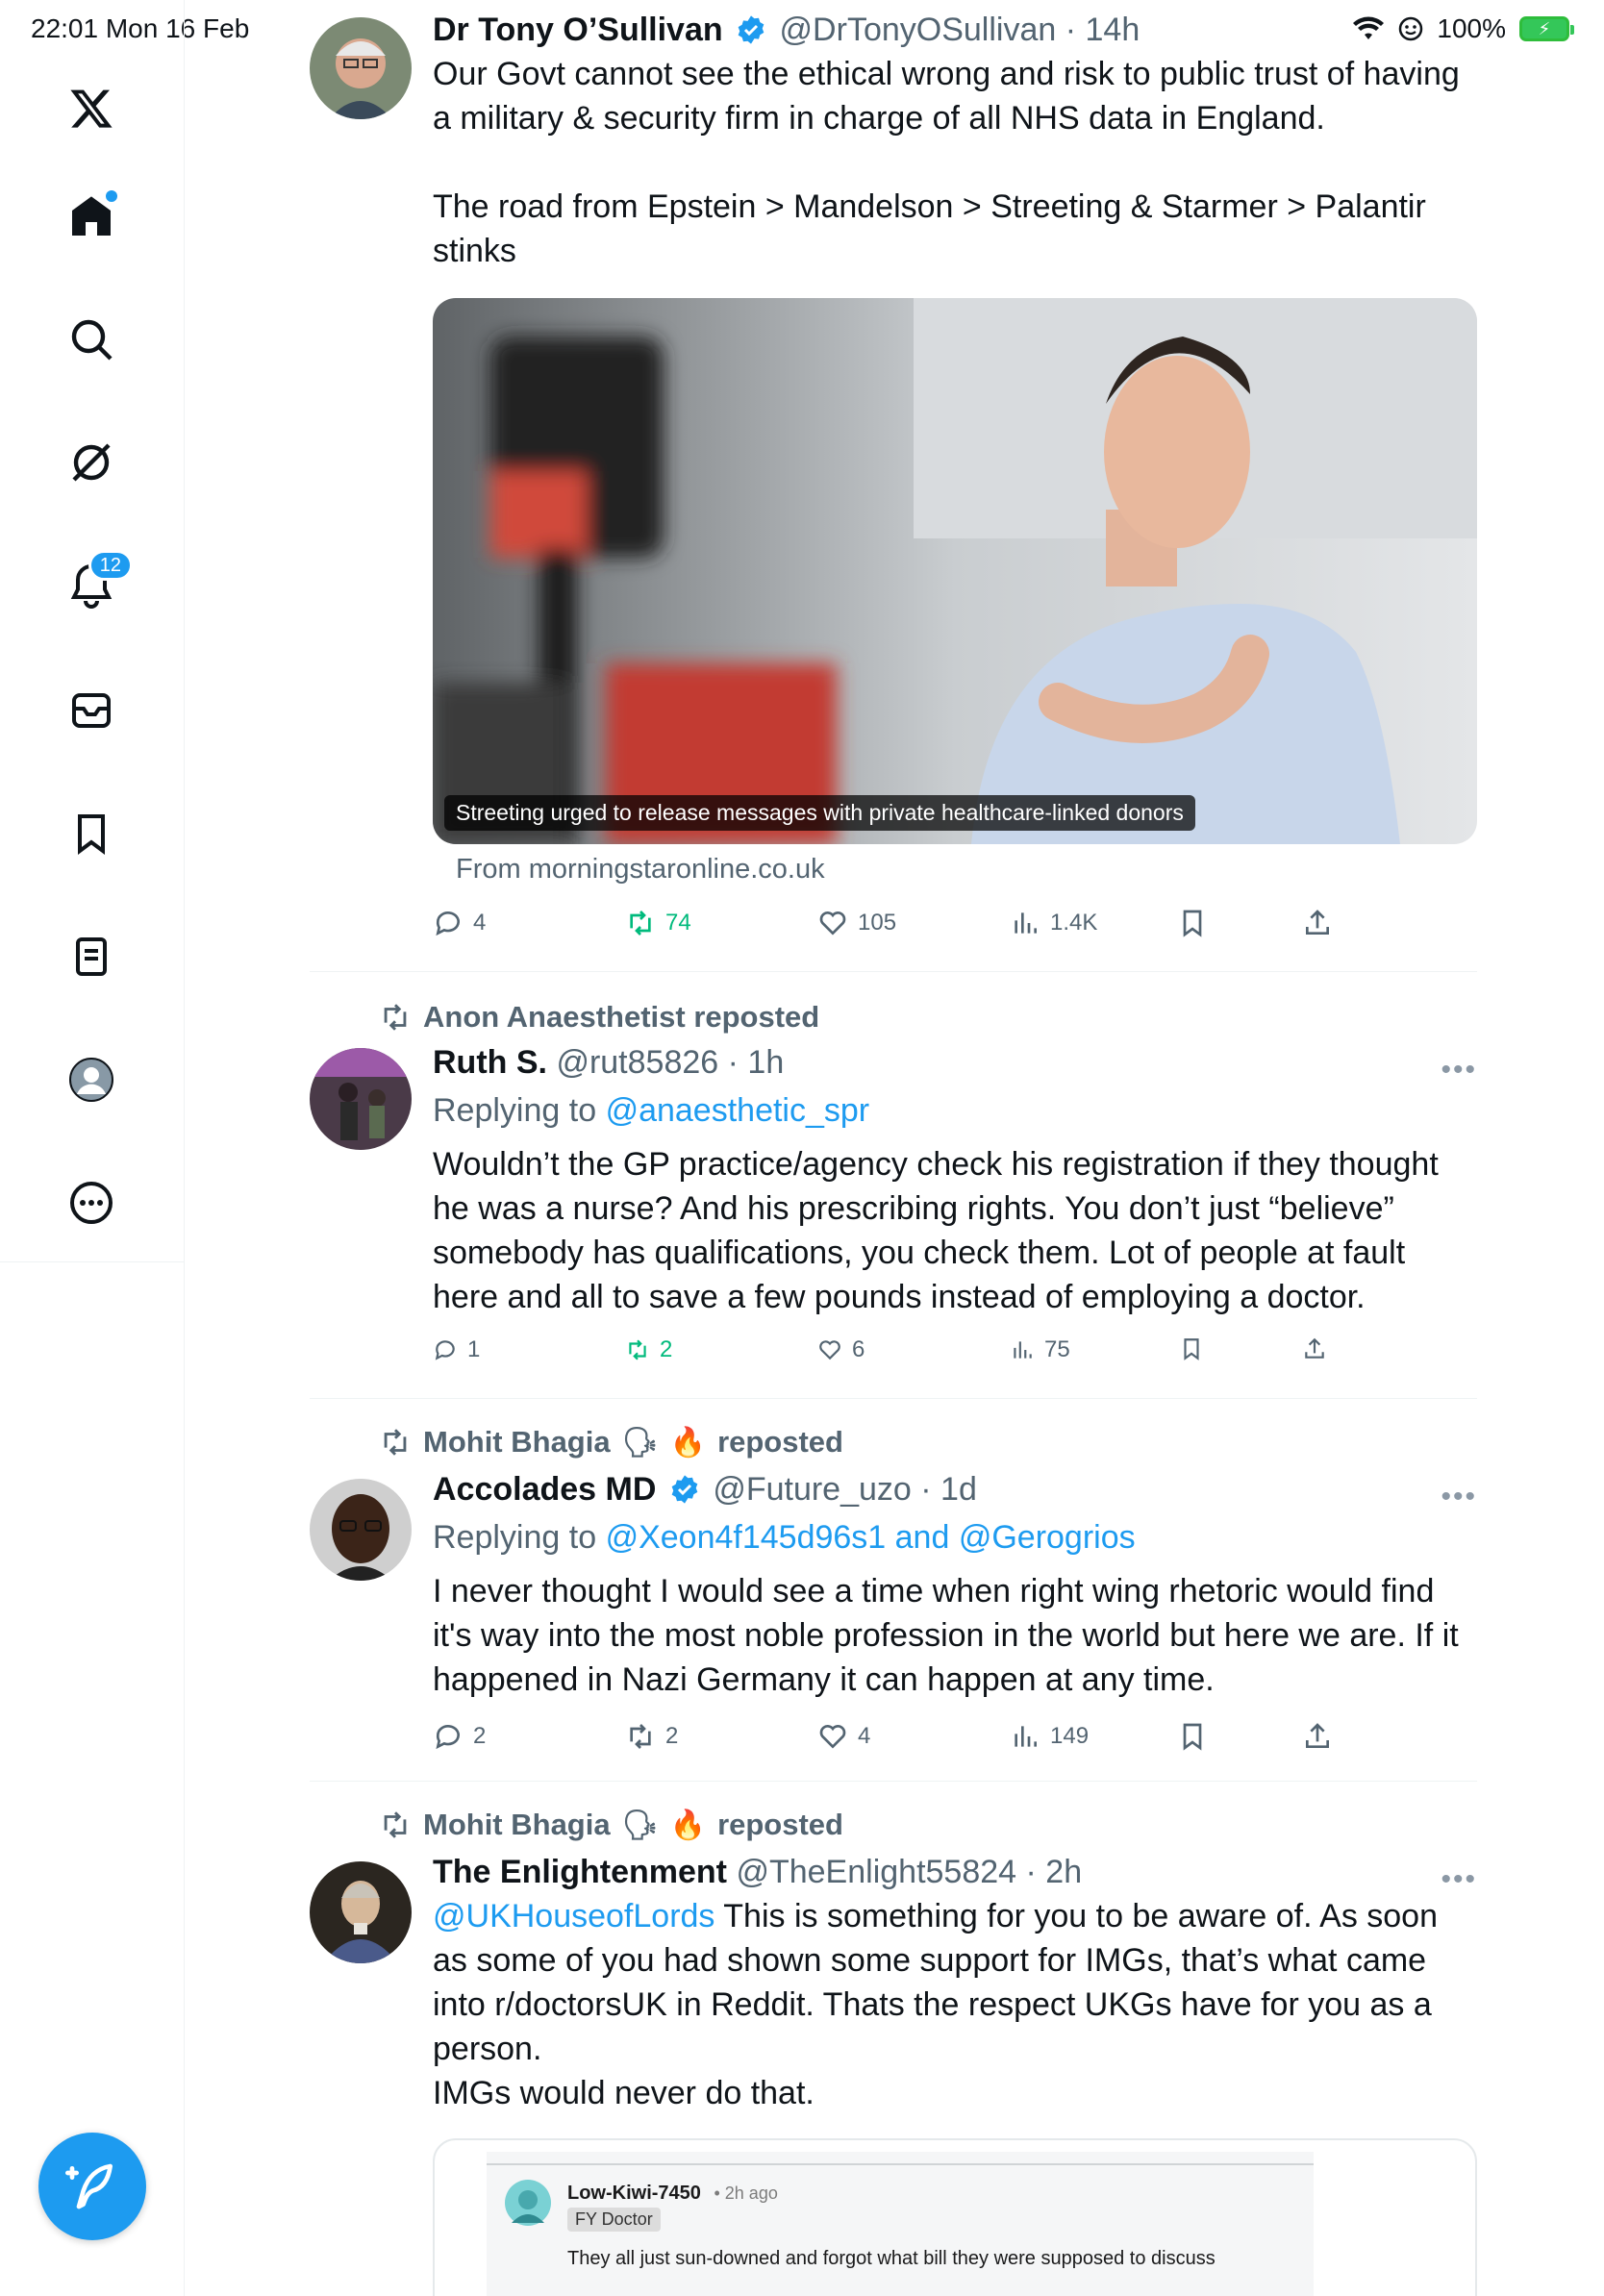 This screenshot has width=1604, height=2296. Describe the element at coordinates (110, 565) in the screenshot. I see `notifications-badge: 12` at that location.